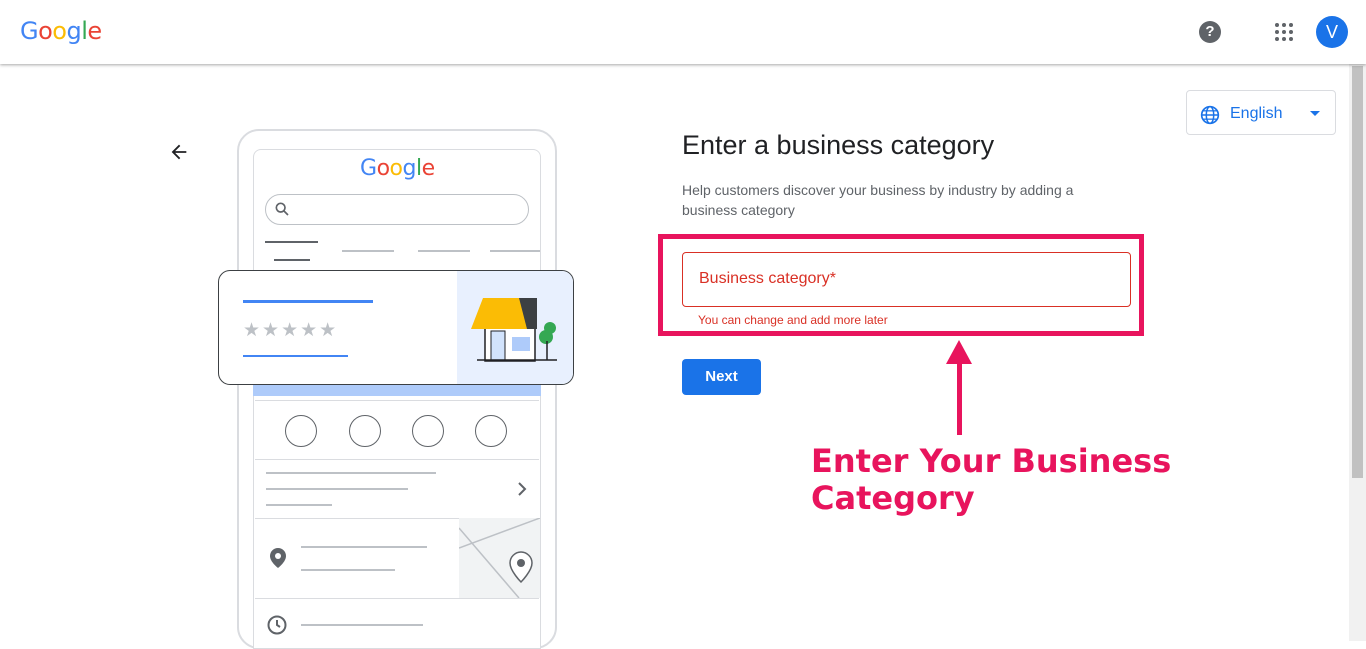 The height and width of the screenshot is (649, 1366). Describe the element at coordinates (721, 377) in the screenshot. I see `next-button: Next` at that location.